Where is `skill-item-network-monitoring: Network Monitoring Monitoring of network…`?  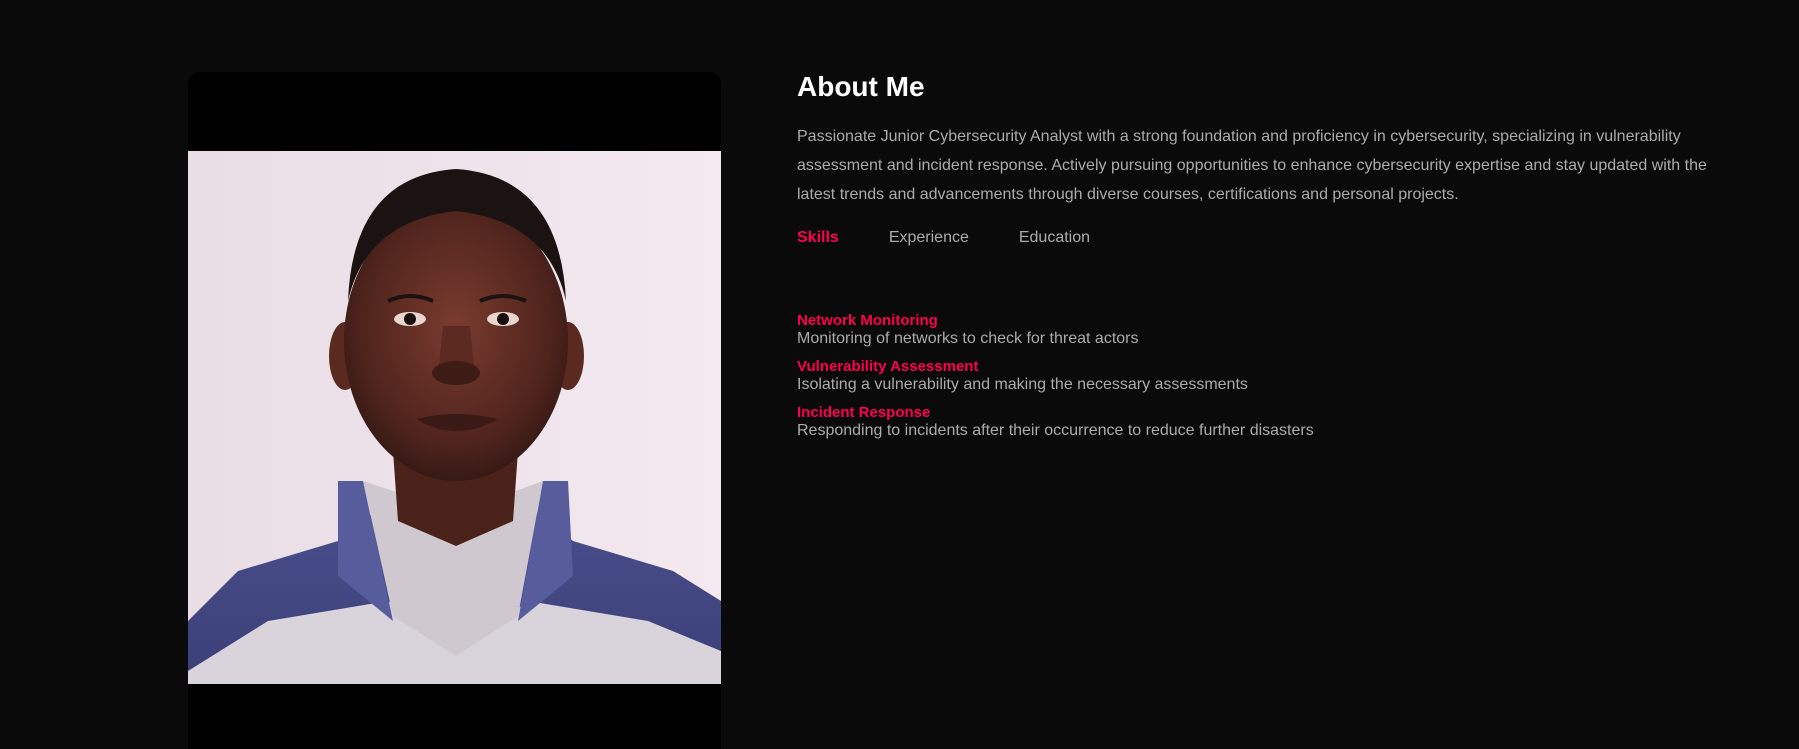 skill-item-network-monitoring: Network Monitoring Monitoring of network… is located at coordinates (1257, 331).